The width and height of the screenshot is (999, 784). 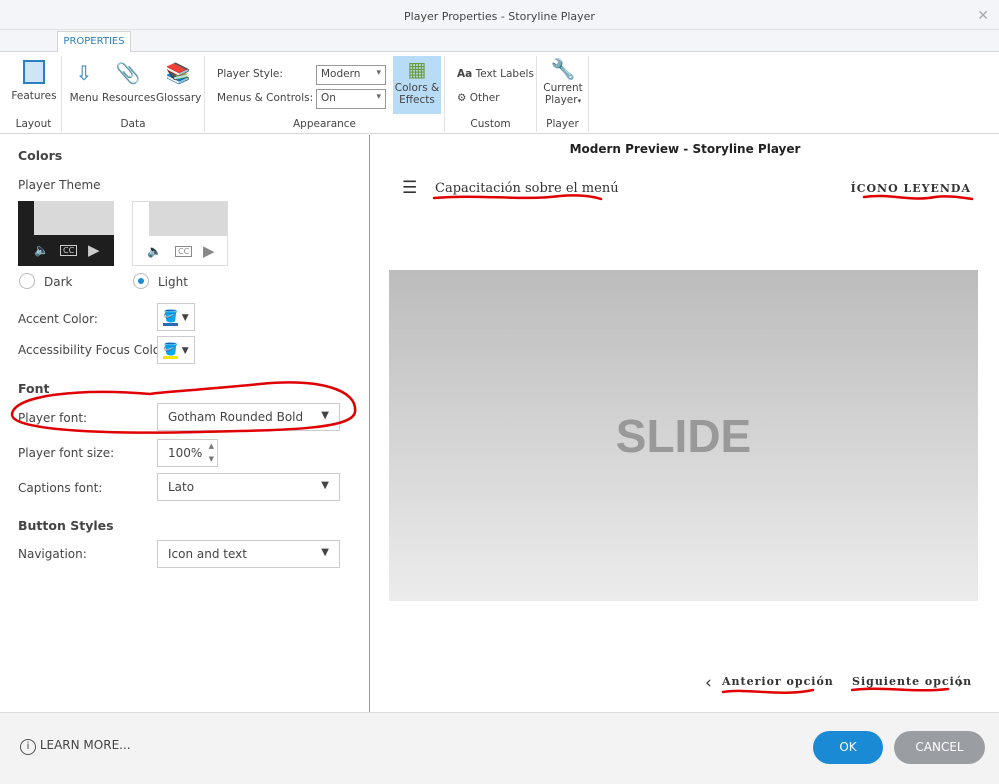 I want to click on color-palette-icon: ▦, so click(x=417, y=69).